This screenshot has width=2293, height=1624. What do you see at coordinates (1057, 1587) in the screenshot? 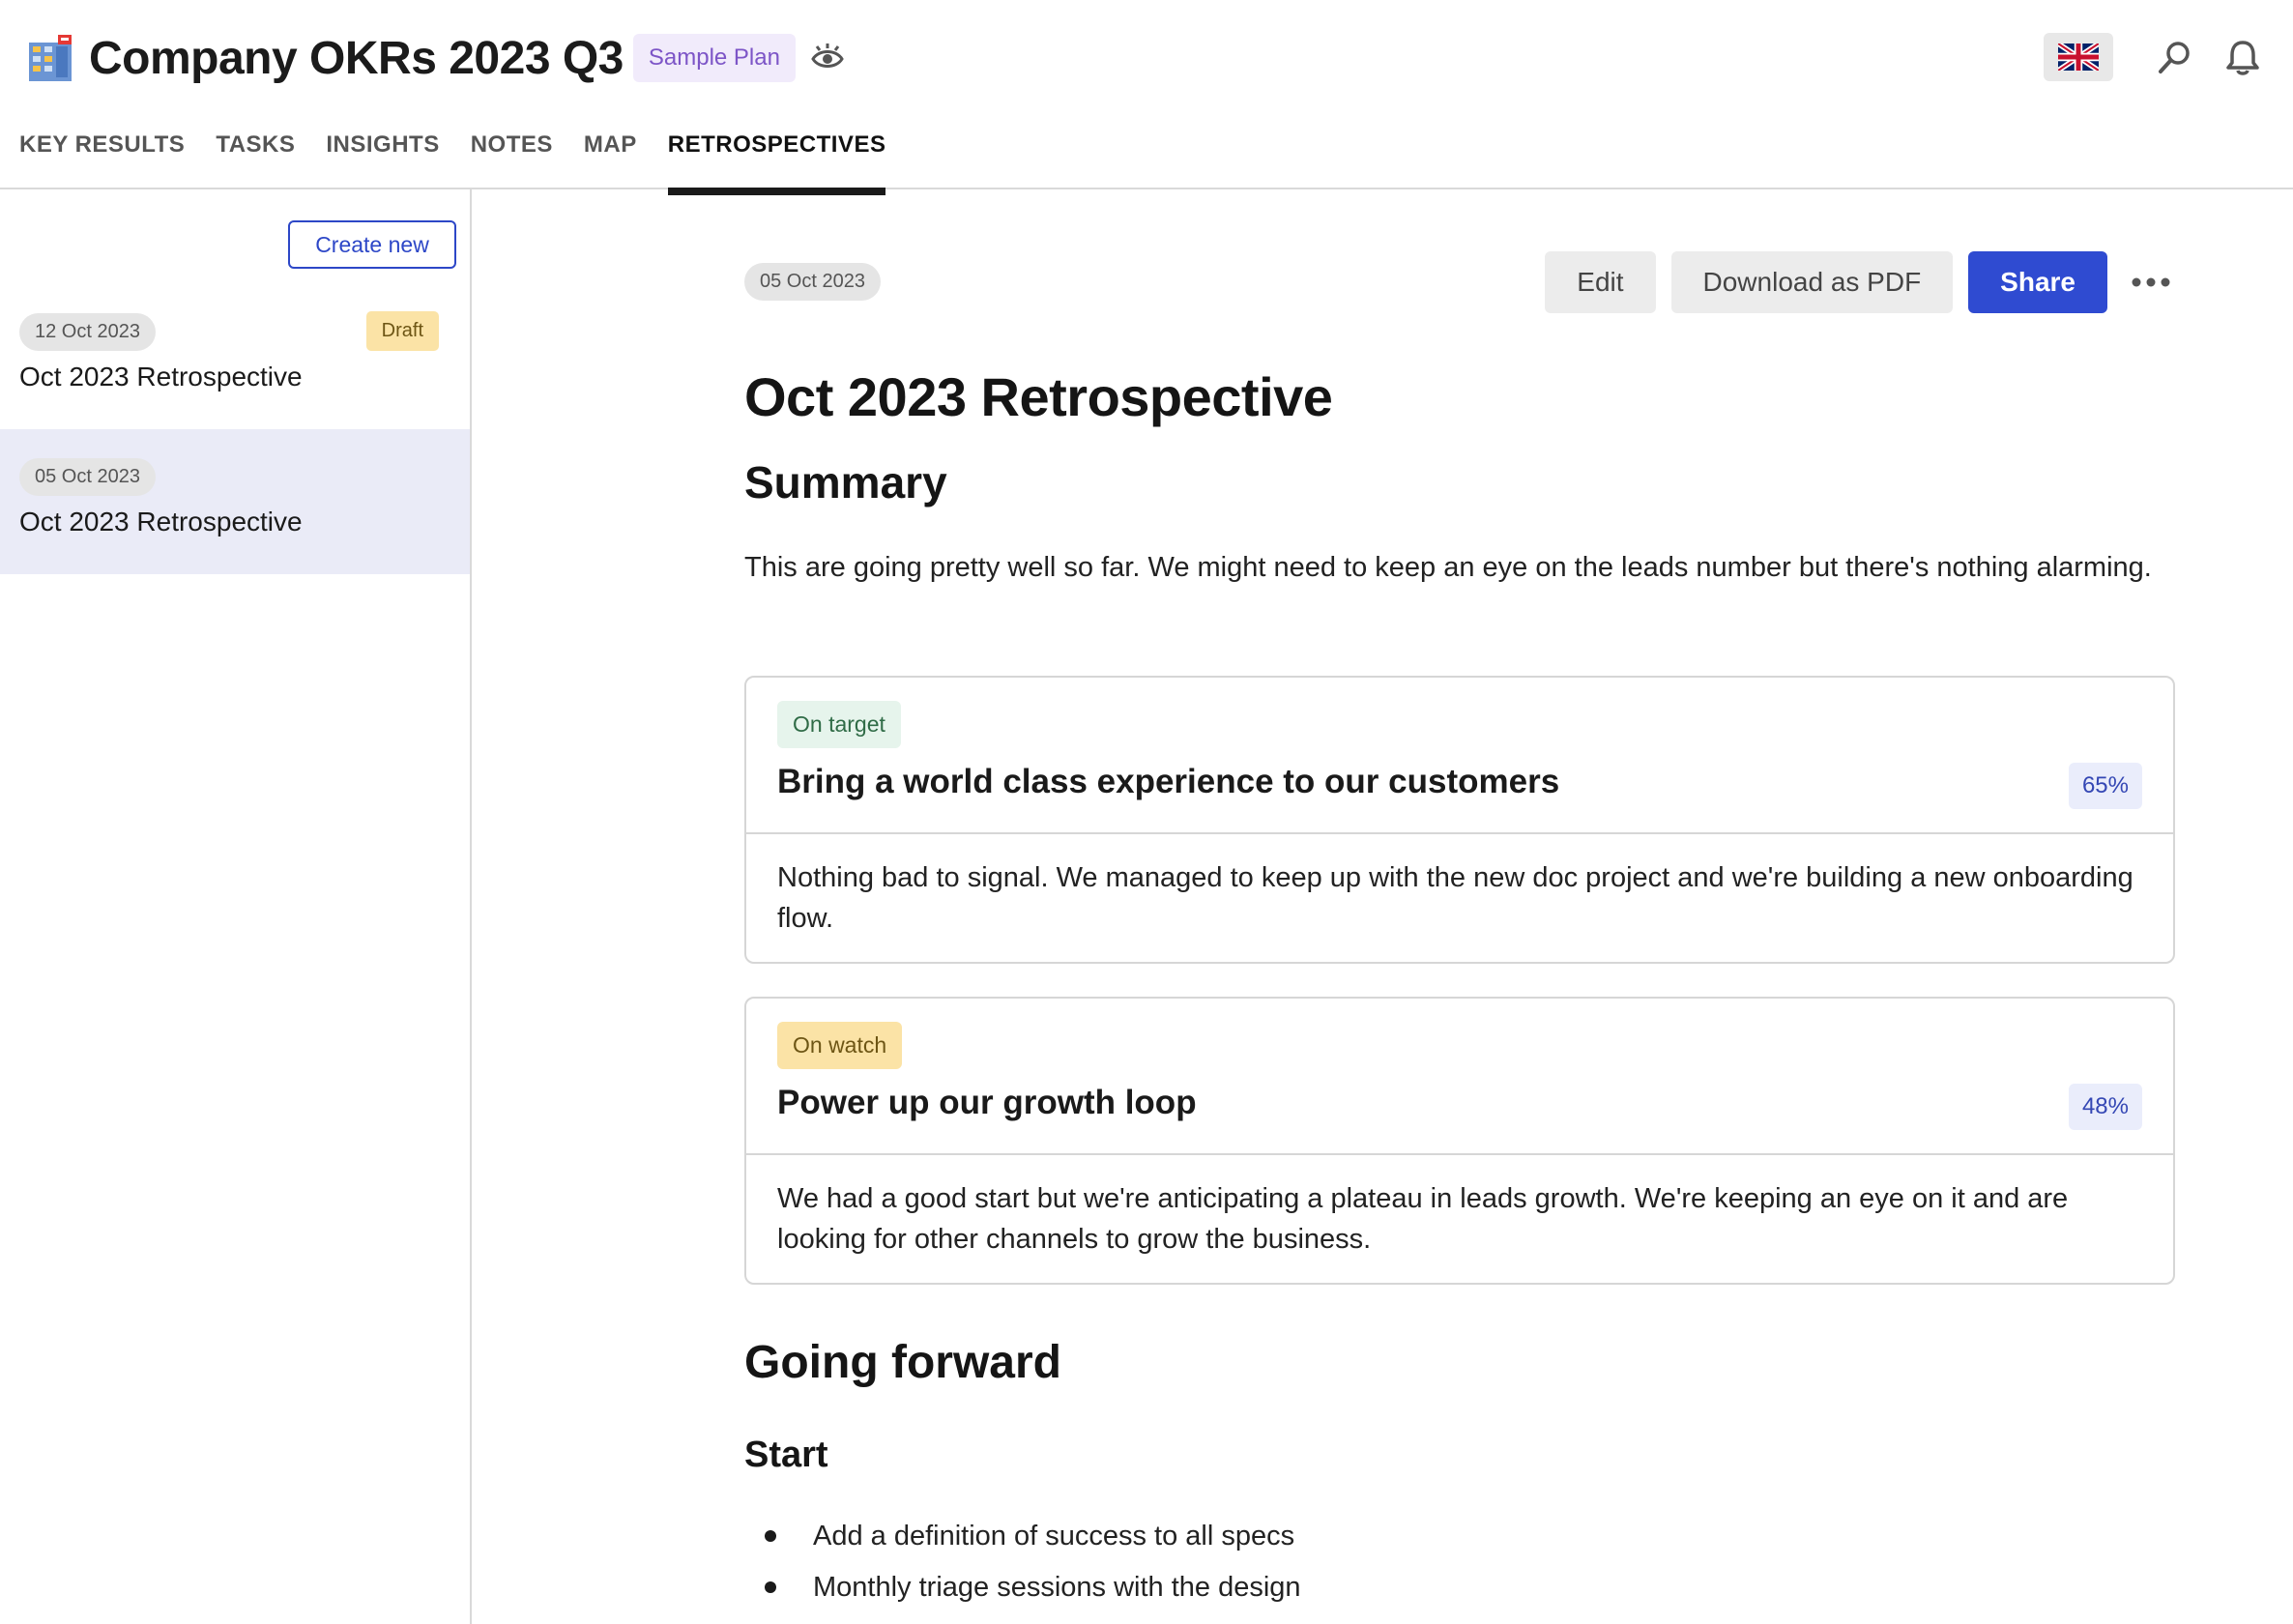
I see `list-item-text: Monthly triage sessions with the design` at bounding box center [1057, 1587].